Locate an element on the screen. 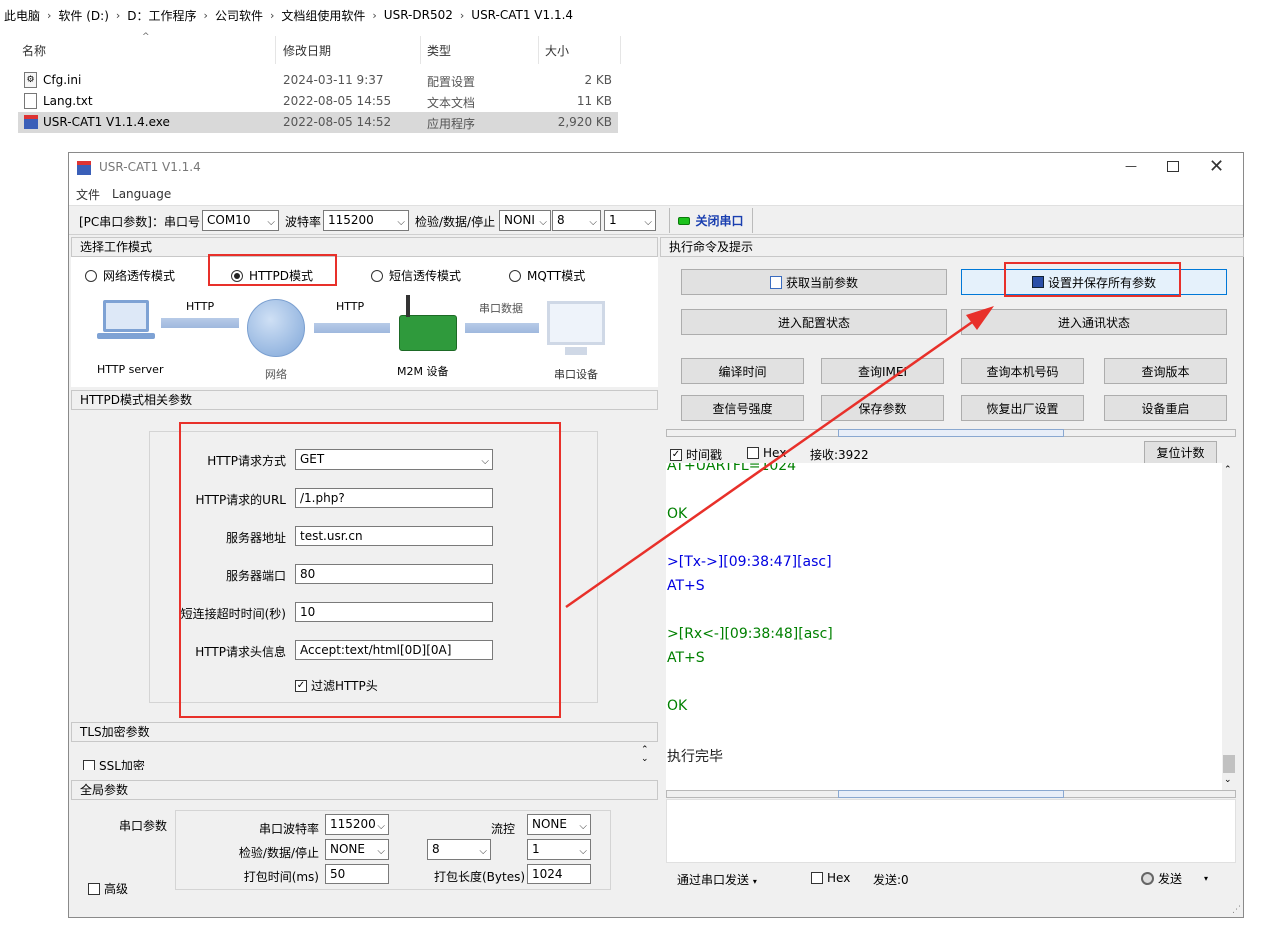  arrow-line is located at coordinates (772, 462).